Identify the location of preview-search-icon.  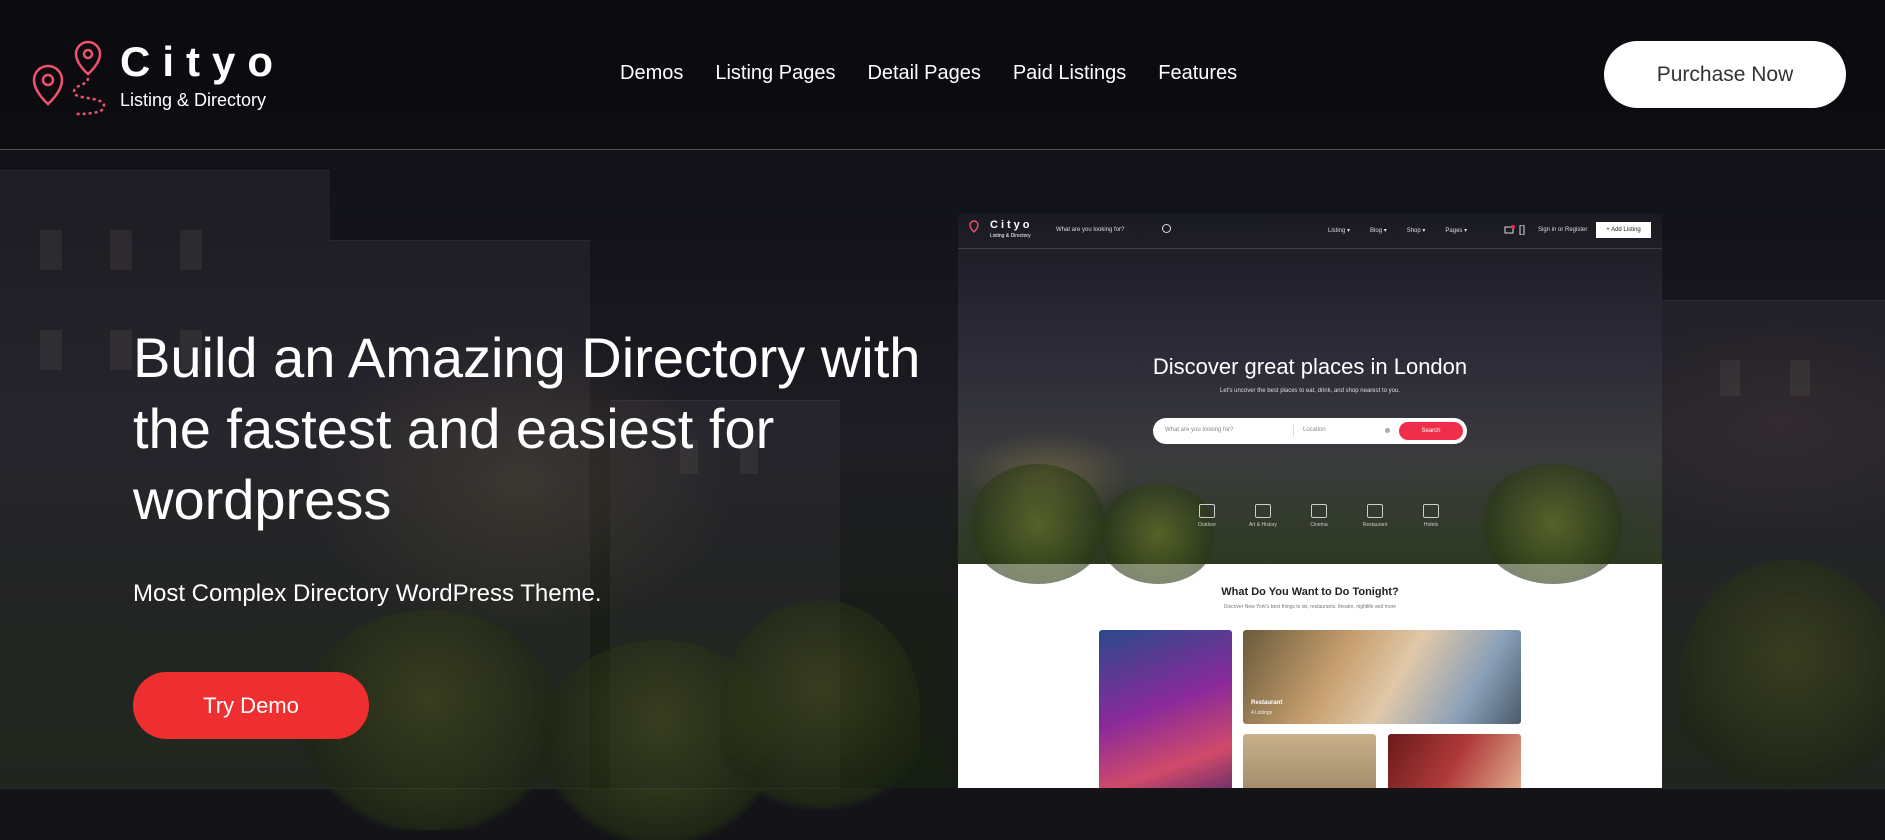
(1166, 228).